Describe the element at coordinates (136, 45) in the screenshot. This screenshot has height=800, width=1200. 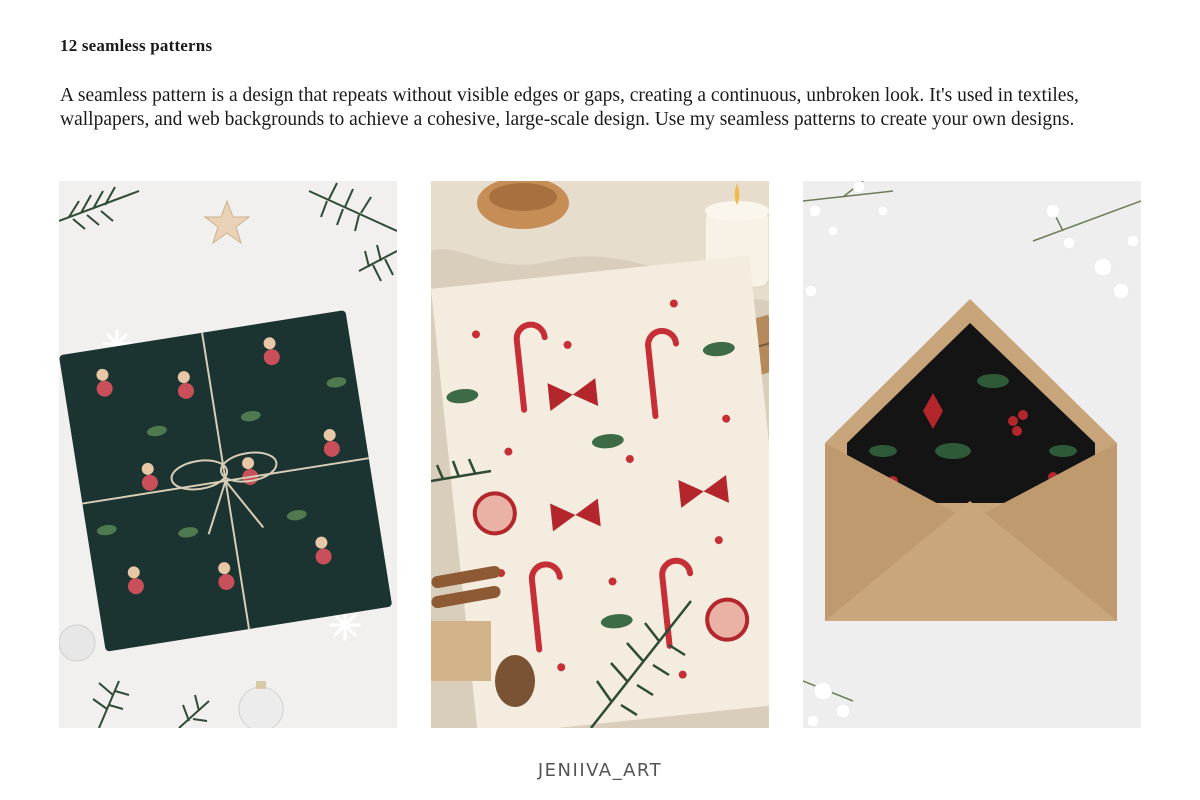
I see `page-heading: 12 seamless patterns` at that location.